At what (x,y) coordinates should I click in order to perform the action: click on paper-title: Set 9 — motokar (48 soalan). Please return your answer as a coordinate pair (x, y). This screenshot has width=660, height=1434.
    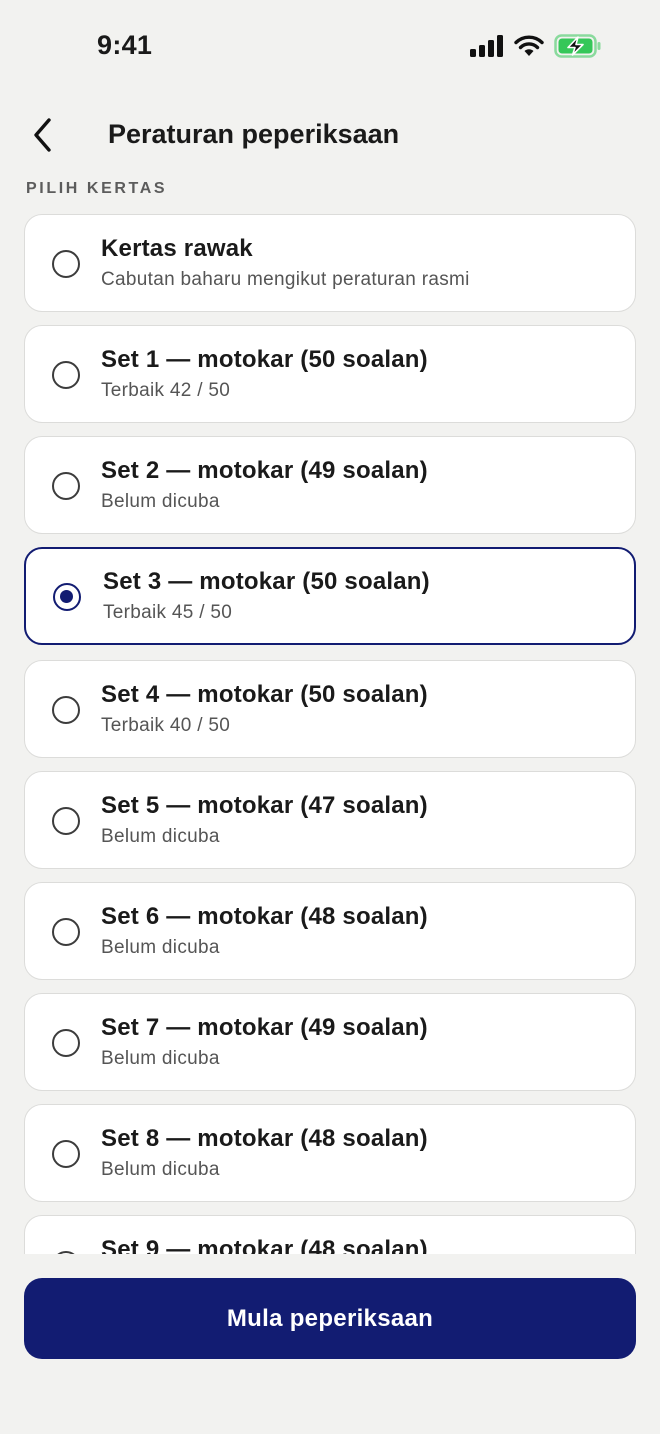
    Looking at the image, I should click on (264, 1245).